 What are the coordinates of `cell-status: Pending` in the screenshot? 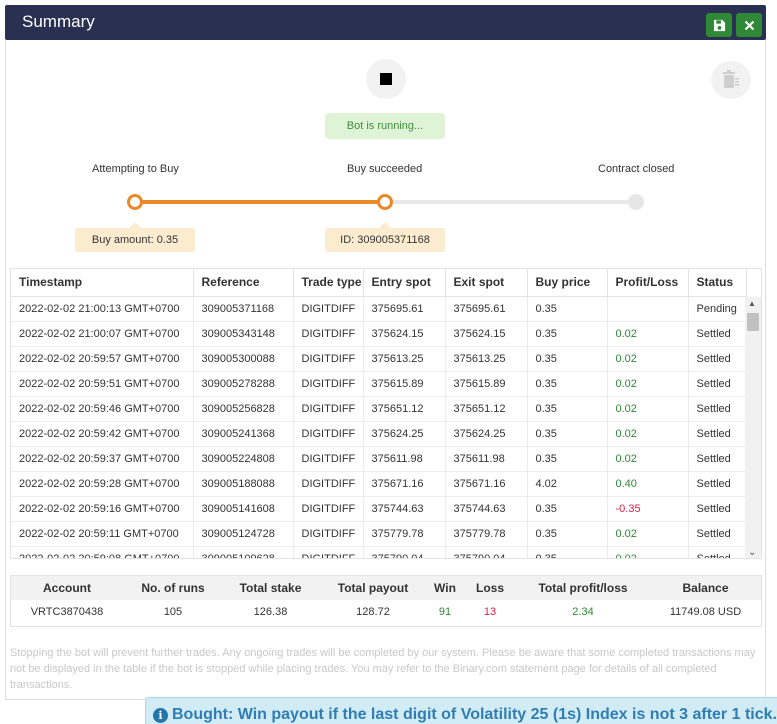 It's located at (717, 309).